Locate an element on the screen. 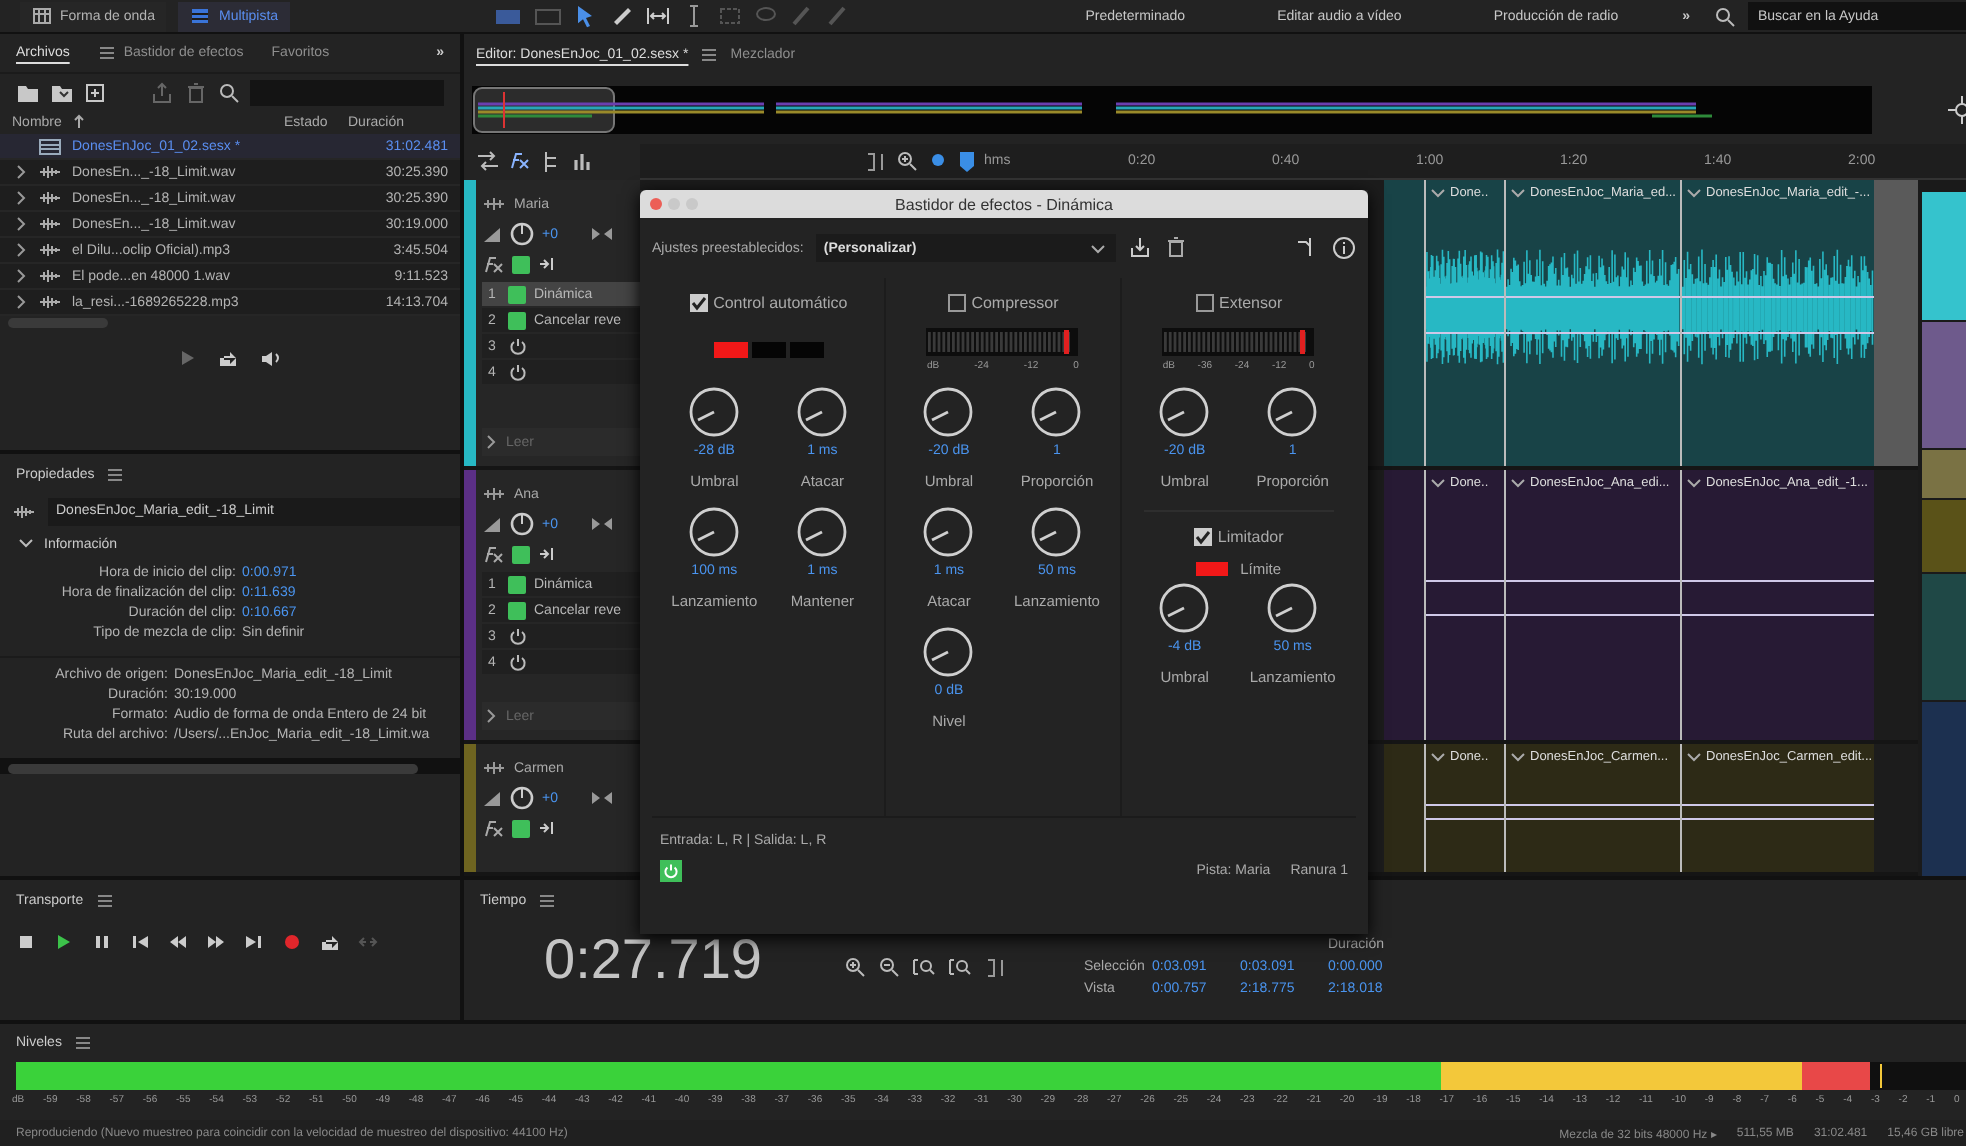 This screenshot has height=1146, width=1966. razor-icon is located at coordinates (622, 16).